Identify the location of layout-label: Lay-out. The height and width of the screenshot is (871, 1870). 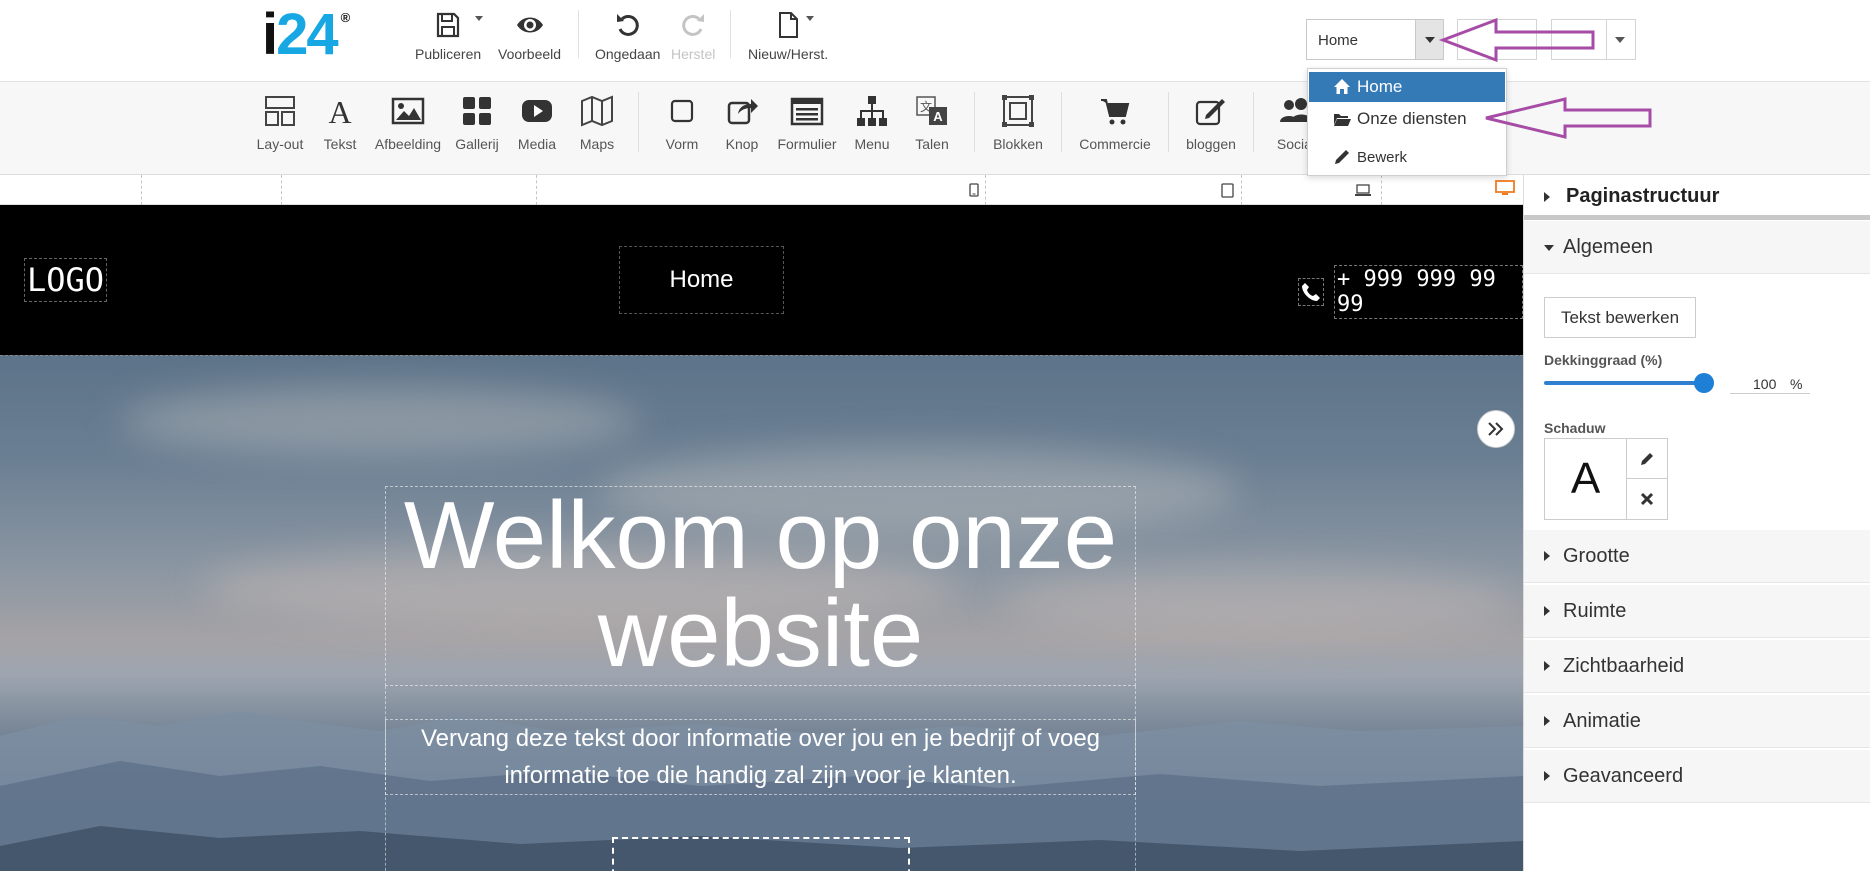
(280, 144).